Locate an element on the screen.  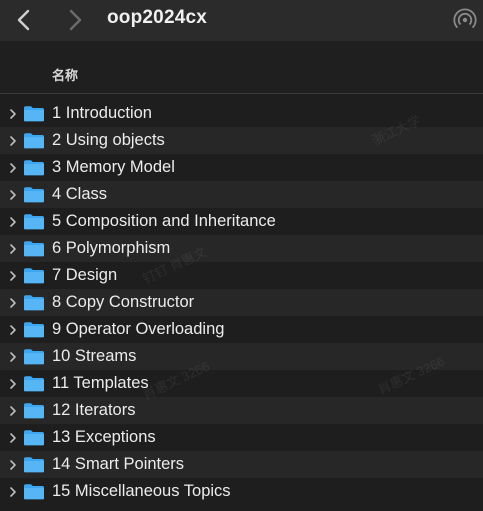
back-button is located at coordinates (24, 20).